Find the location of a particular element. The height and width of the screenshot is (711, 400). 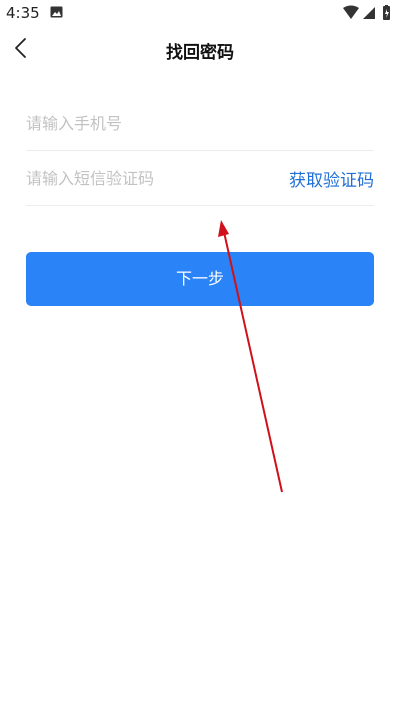

sms-code-input is located at coordinates (146, 178).